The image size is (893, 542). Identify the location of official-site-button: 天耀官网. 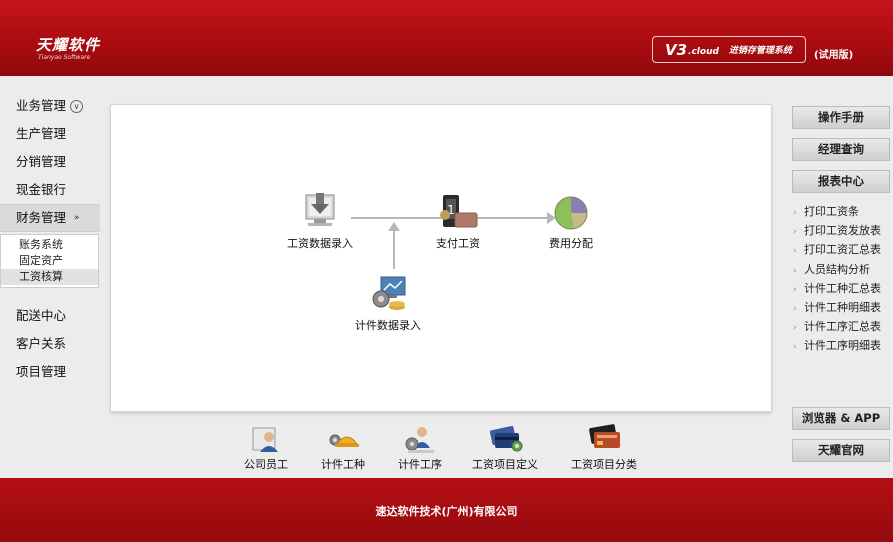
(841, 450).